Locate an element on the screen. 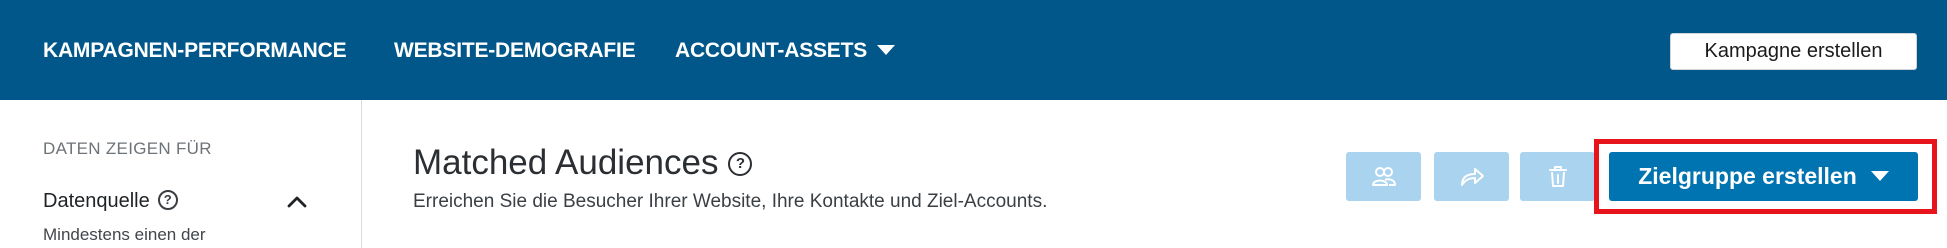  create-audience-button: Zielgruppe erstellen is located at coordinates (1763, 176).